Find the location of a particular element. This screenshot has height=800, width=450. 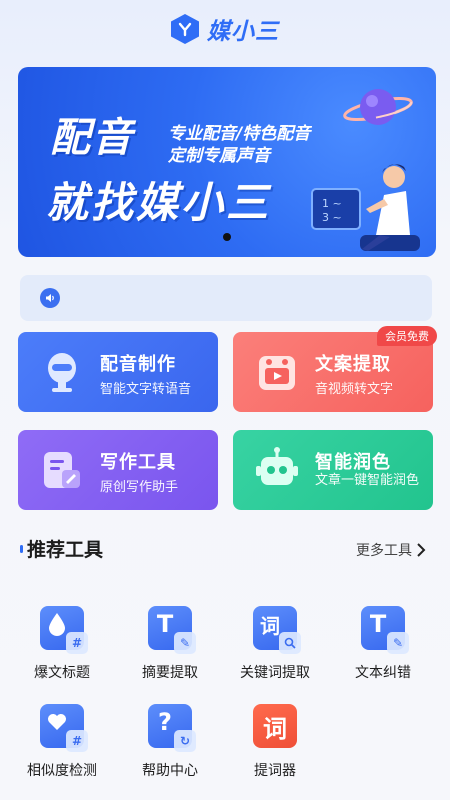

video-play-icon is located at coordinates (277, 373).